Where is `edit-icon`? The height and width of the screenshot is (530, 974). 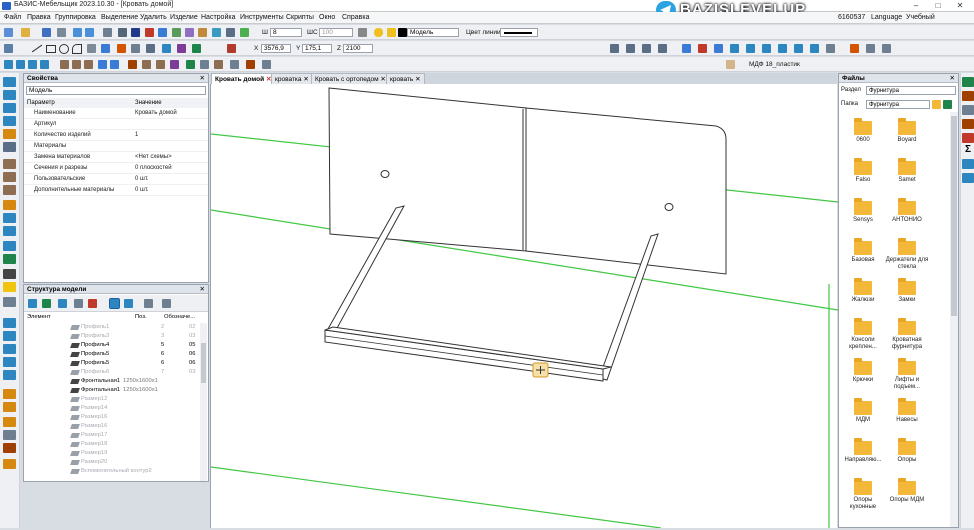
edit-icon is located at coordinates (92, 303).